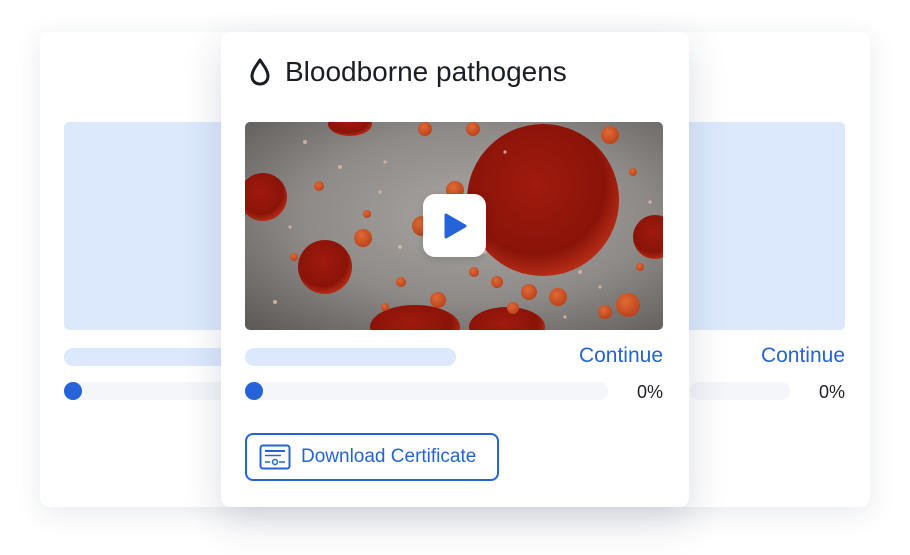  What do you see at coordinates (275, 457) in the screenshot?
I see `certificate-icon` at bounding box center [275, 457].